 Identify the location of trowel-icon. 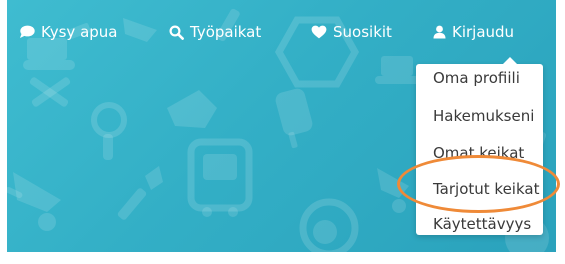
(140, 193).